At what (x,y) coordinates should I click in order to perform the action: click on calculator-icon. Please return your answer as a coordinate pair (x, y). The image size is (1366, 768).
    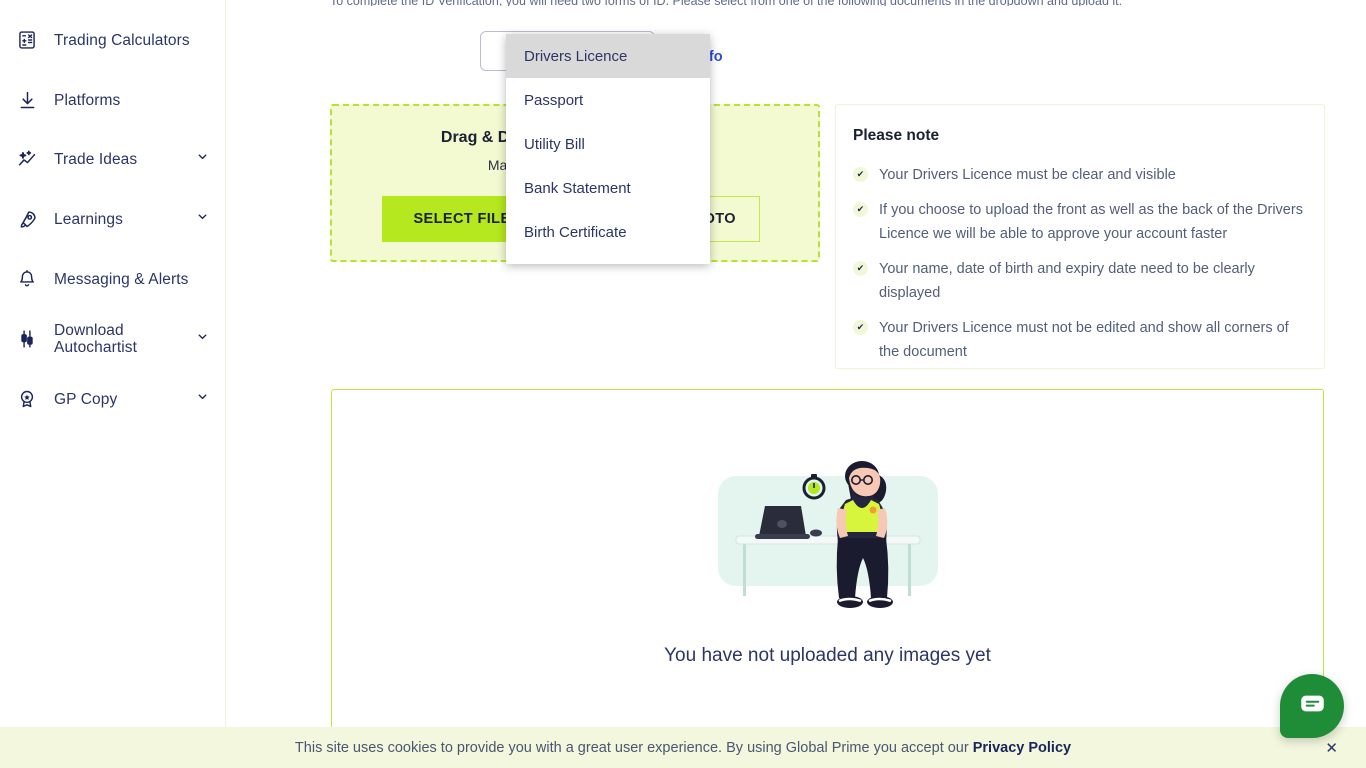
    Looking at the image, I should click on (27, 40).